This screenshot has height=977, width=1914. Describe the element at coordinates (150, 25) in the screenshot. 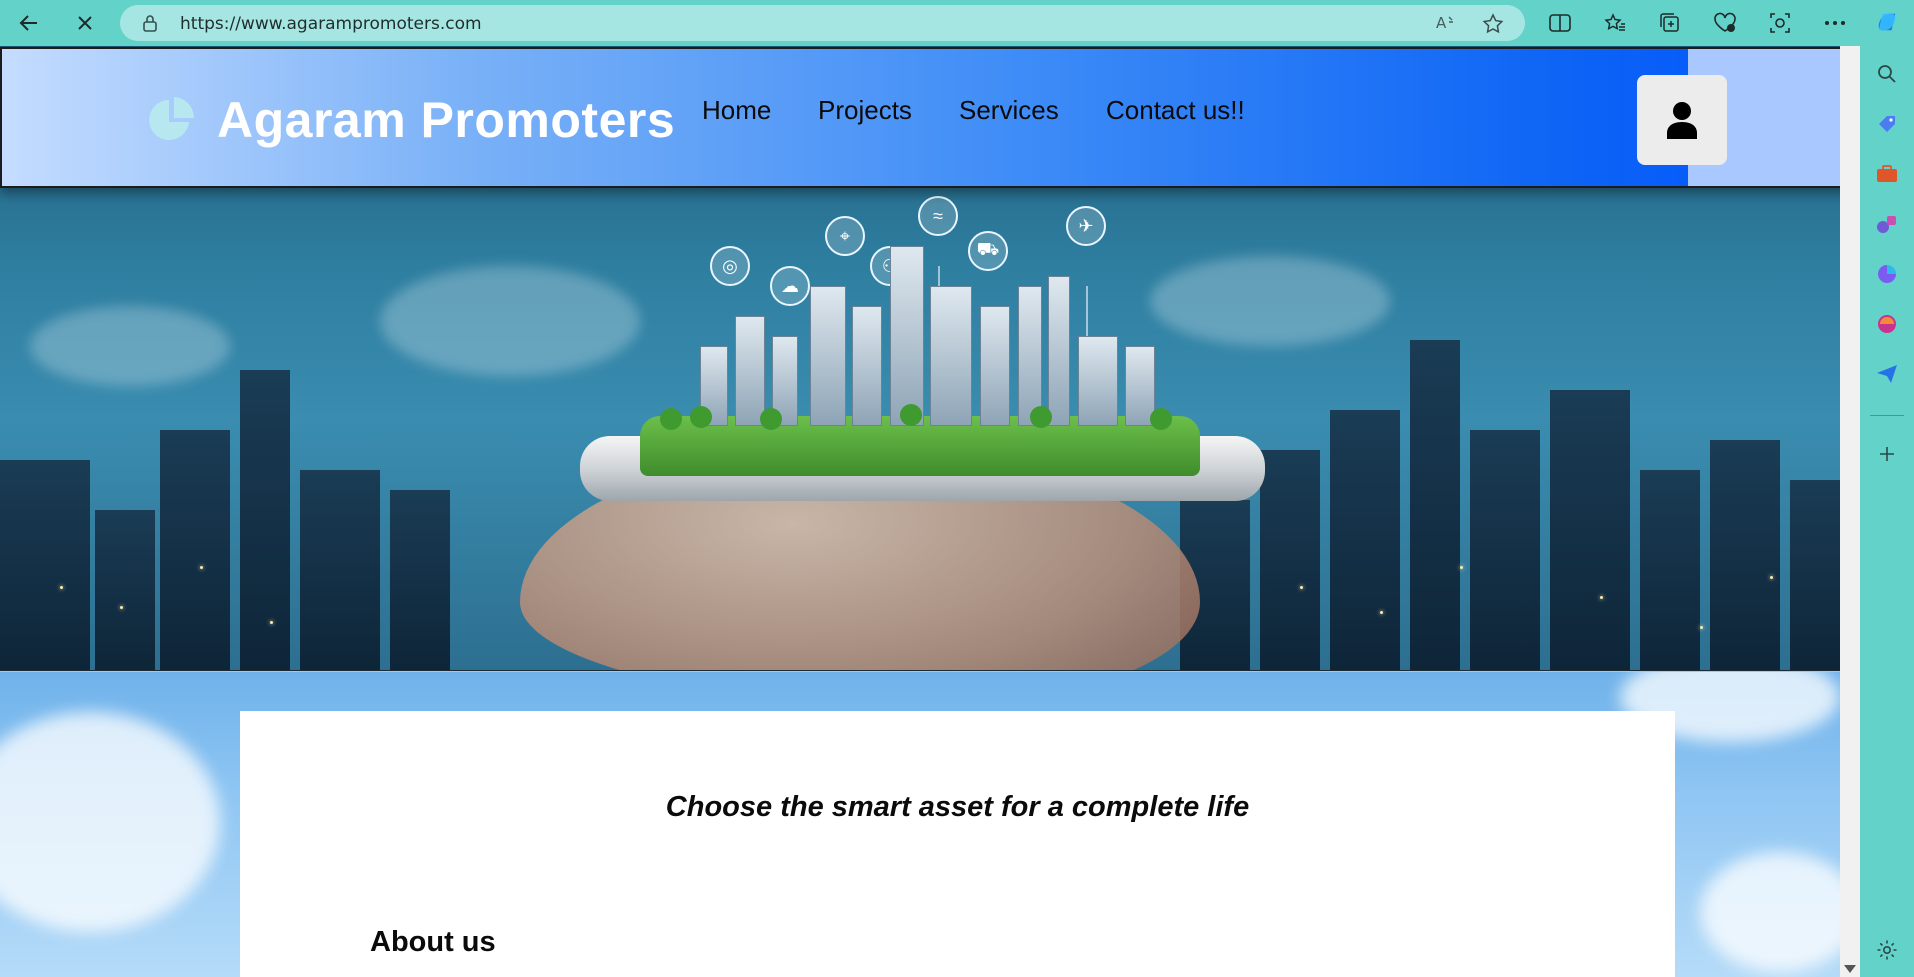

I see `lock-icon` at that location.